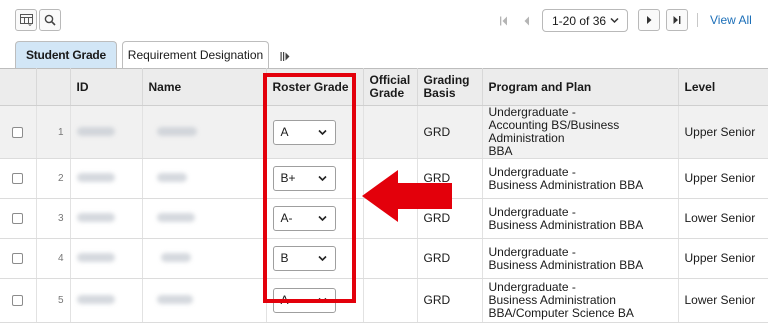 The height and width of the screenshot is (323, 768). I want to click on next-page-button, so click(649, 20).